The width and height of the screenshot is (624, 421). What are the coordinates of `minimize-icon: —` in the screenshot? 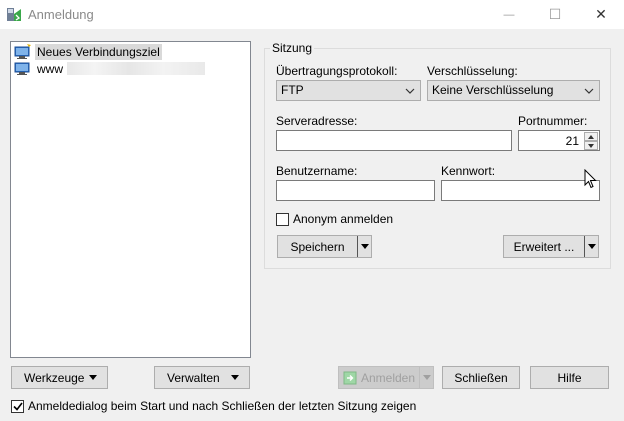 It's located at (509, 14).